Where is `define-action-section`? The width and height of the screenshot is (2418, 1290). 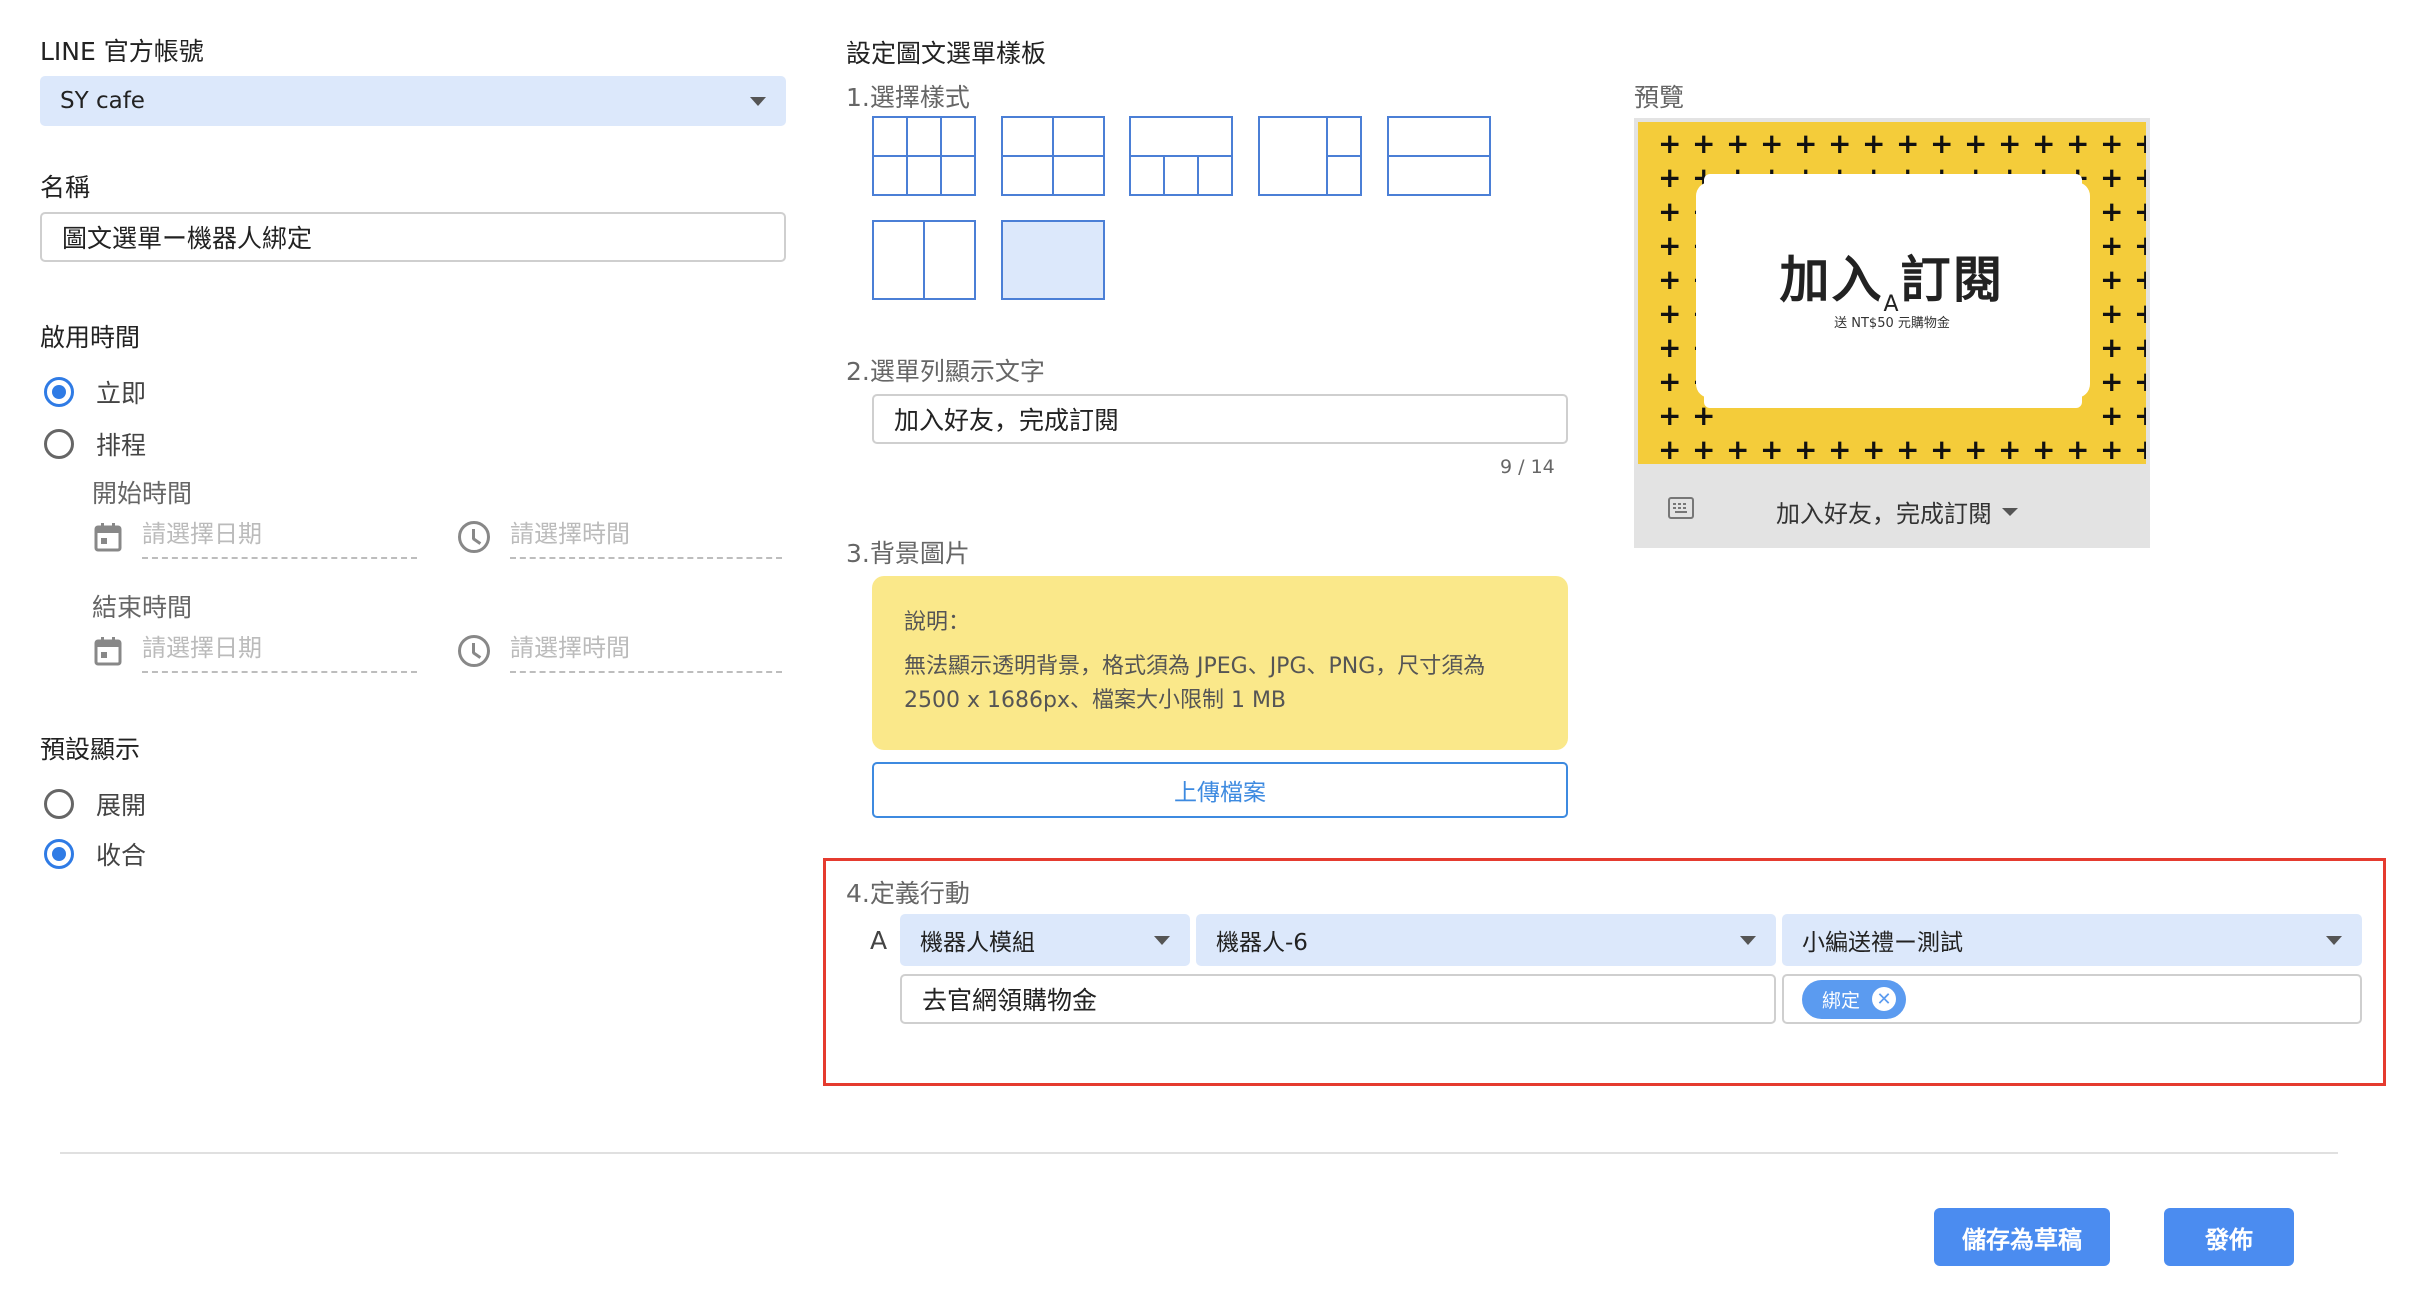
define-action-section is located at coordinates (1604, 972).